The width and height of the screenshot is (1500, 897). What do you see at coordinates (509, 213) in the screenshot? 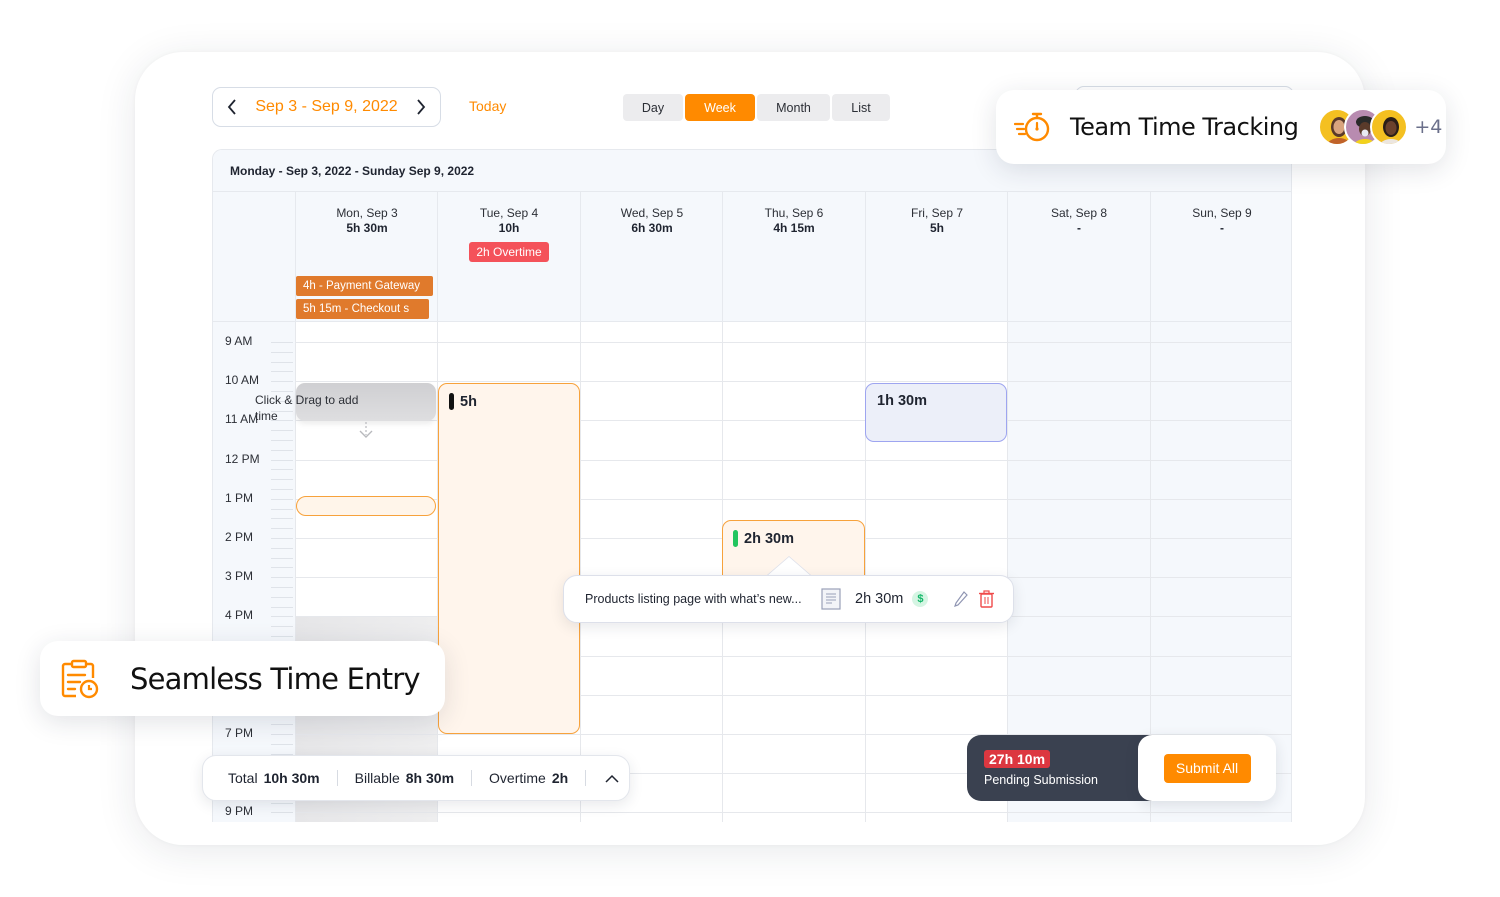
I see `day-name: Tue, Sep 4` at bounding box center [509, 213].